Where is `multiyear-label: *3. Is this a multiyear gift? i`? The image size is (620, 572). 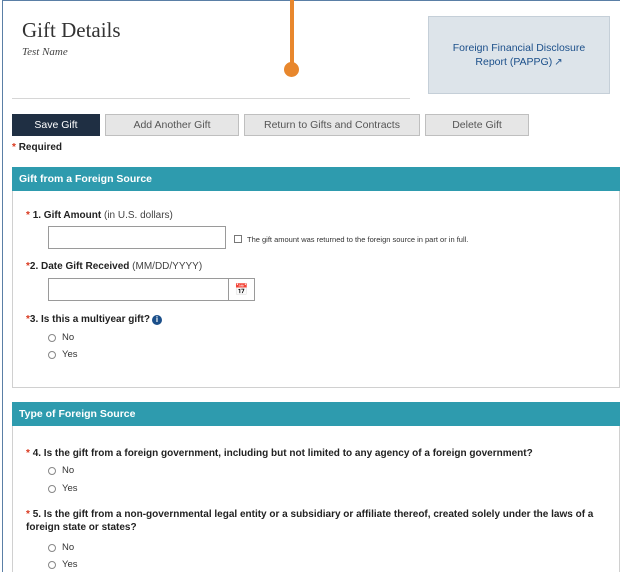
multiyear-label: *3. Is this a multiyear gift? i is located at coordinates (94, 319).